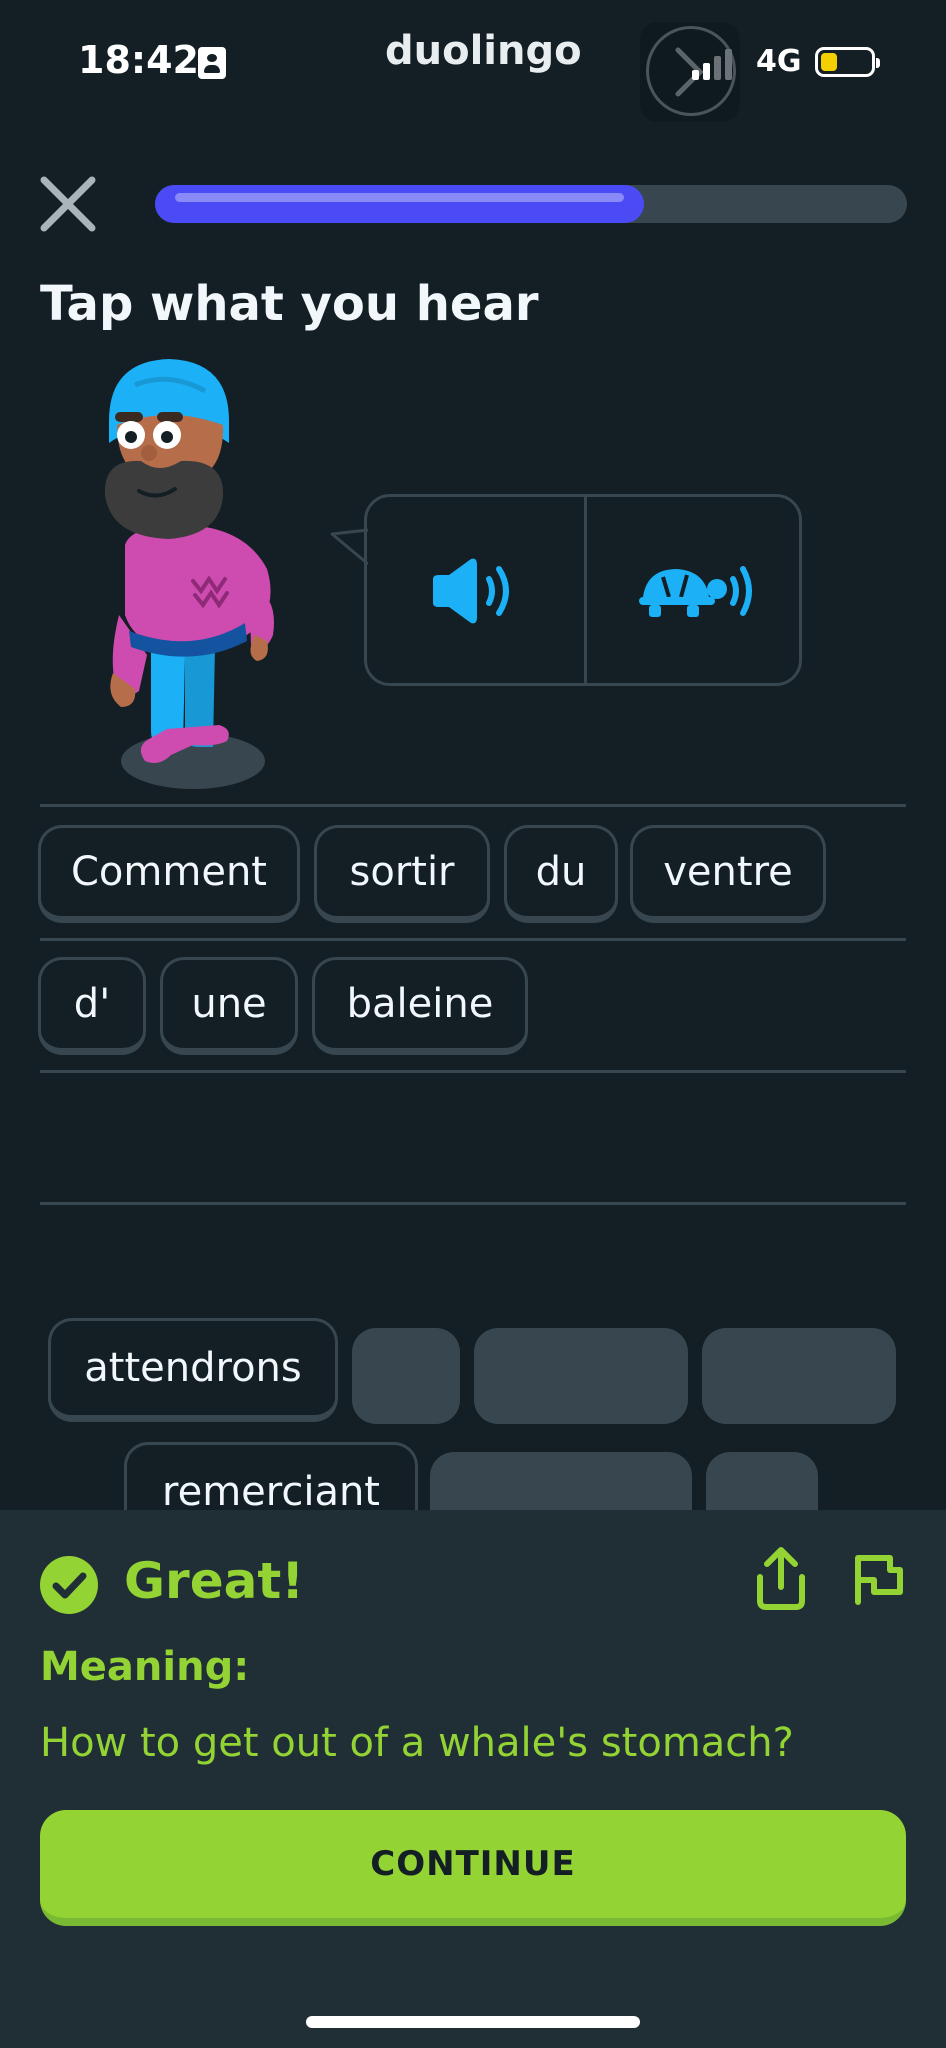 This screenshot has height=2048, width=946. I want to click on answer-word-chip: sortir, so click(402, 874).